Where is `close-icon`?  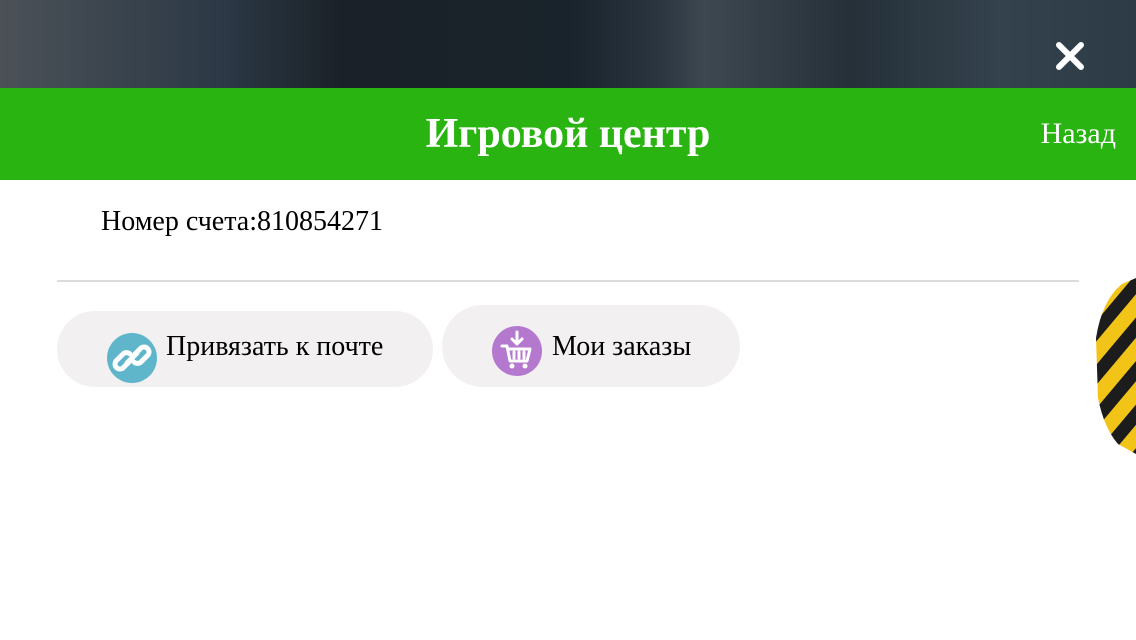
close-icon is located at coordinates (1070, 56).